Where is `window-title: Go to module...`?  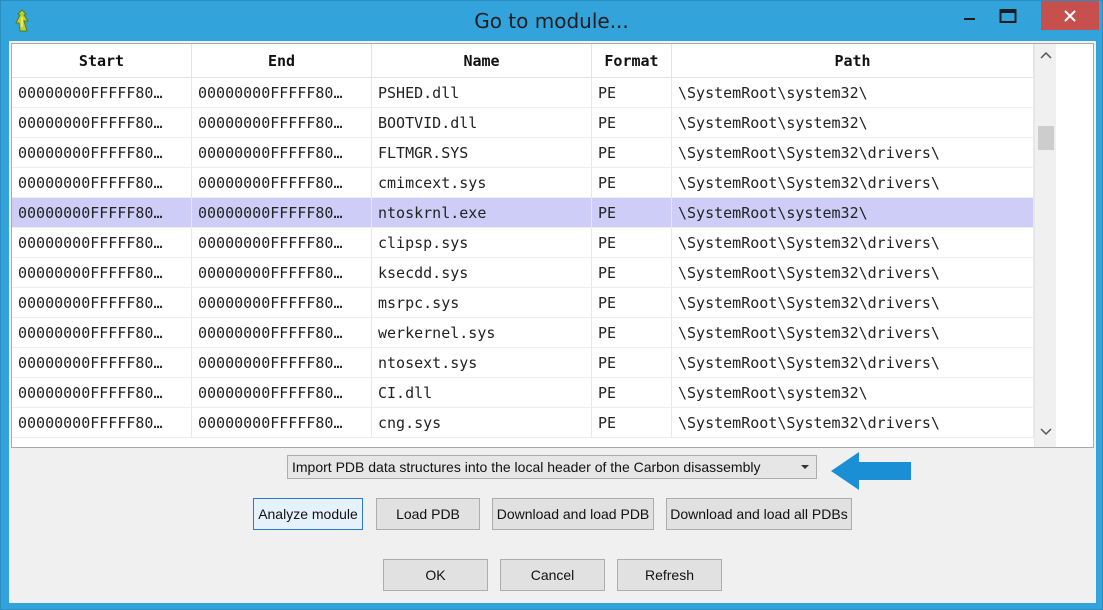
window-title: Go to module... is located at coordinates (551, 21).